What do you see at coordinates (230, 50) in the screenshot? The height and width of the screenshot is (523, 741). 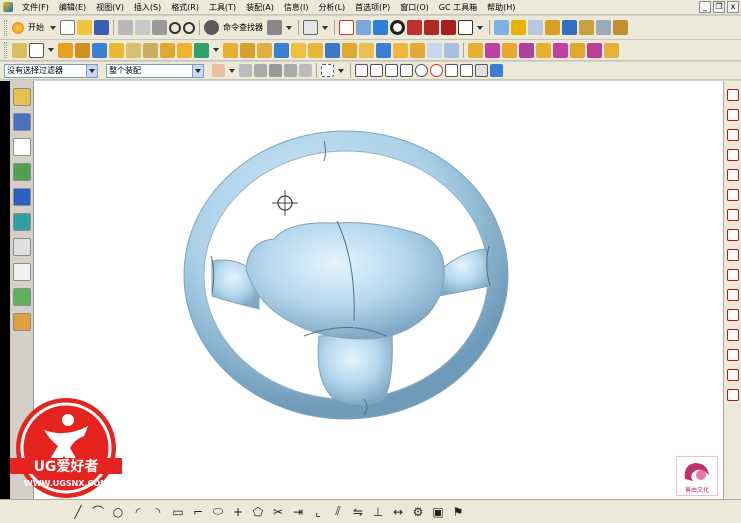 I see `unite-icon` at bounding box center [230, 50].